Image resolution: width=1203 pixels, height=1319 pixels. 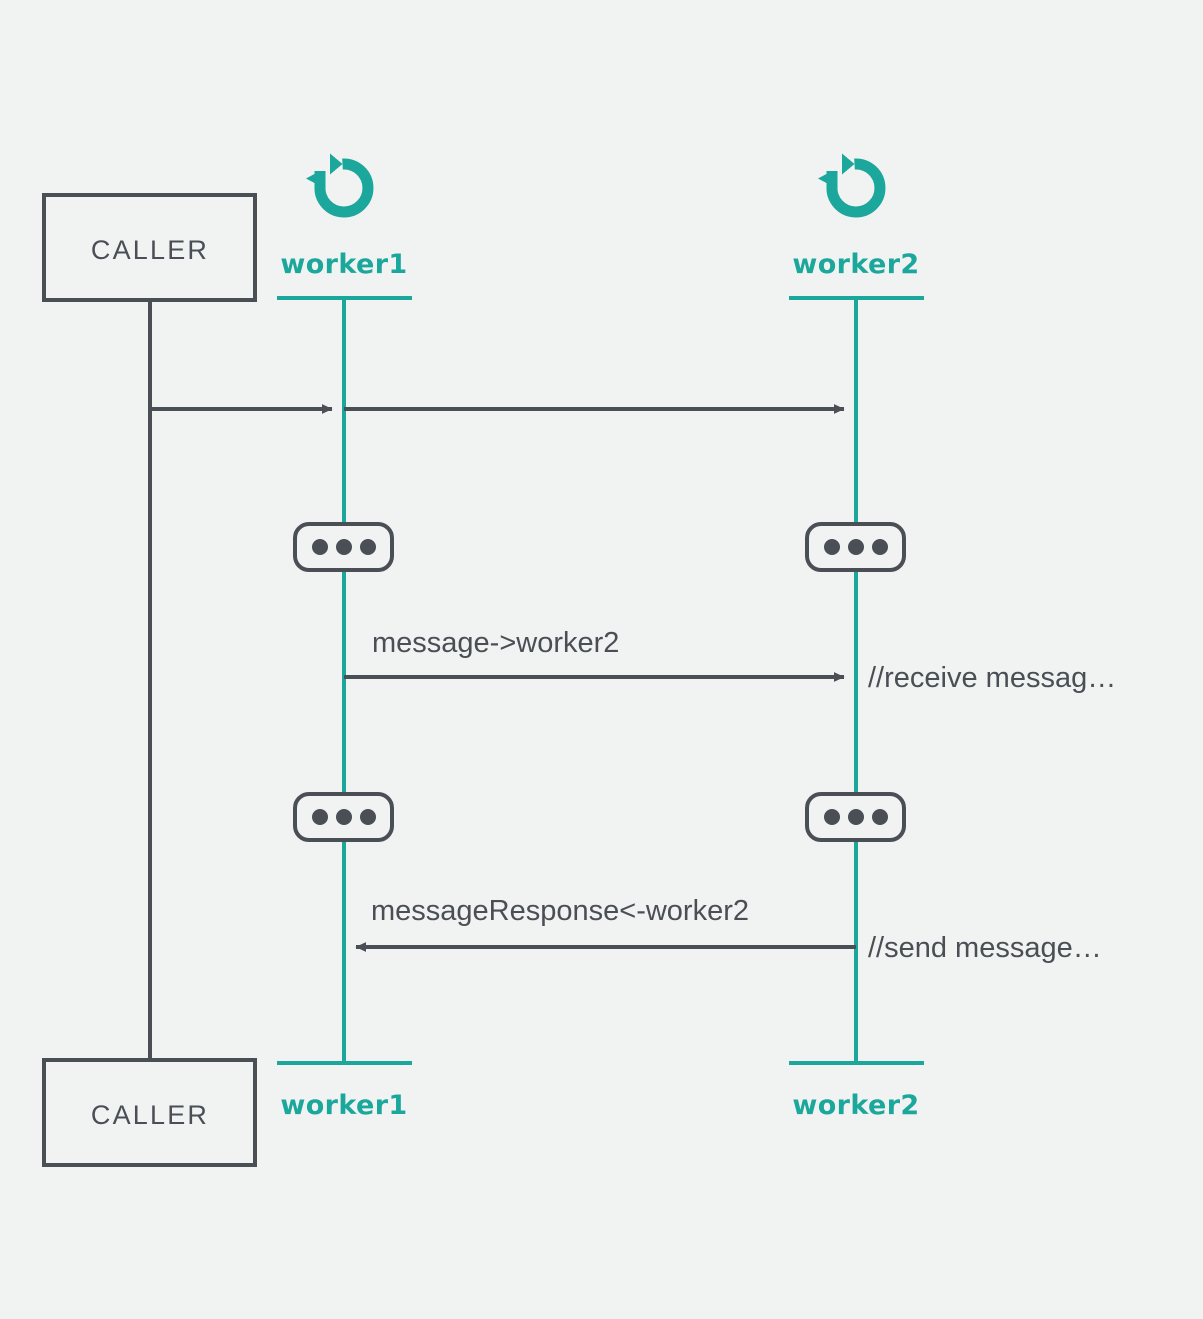 I want to click on participant-worker1-top-label: worker1, so click(x=343, y=264).